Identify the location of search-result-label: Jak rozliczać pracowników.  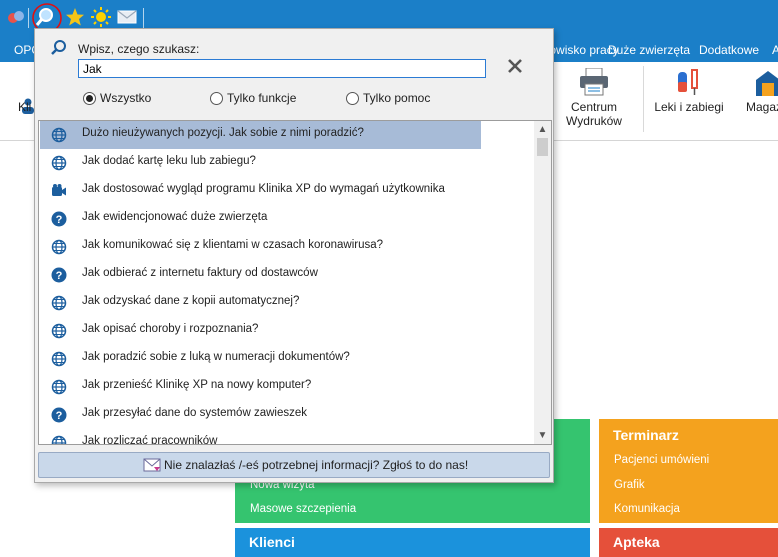
(150, 440).